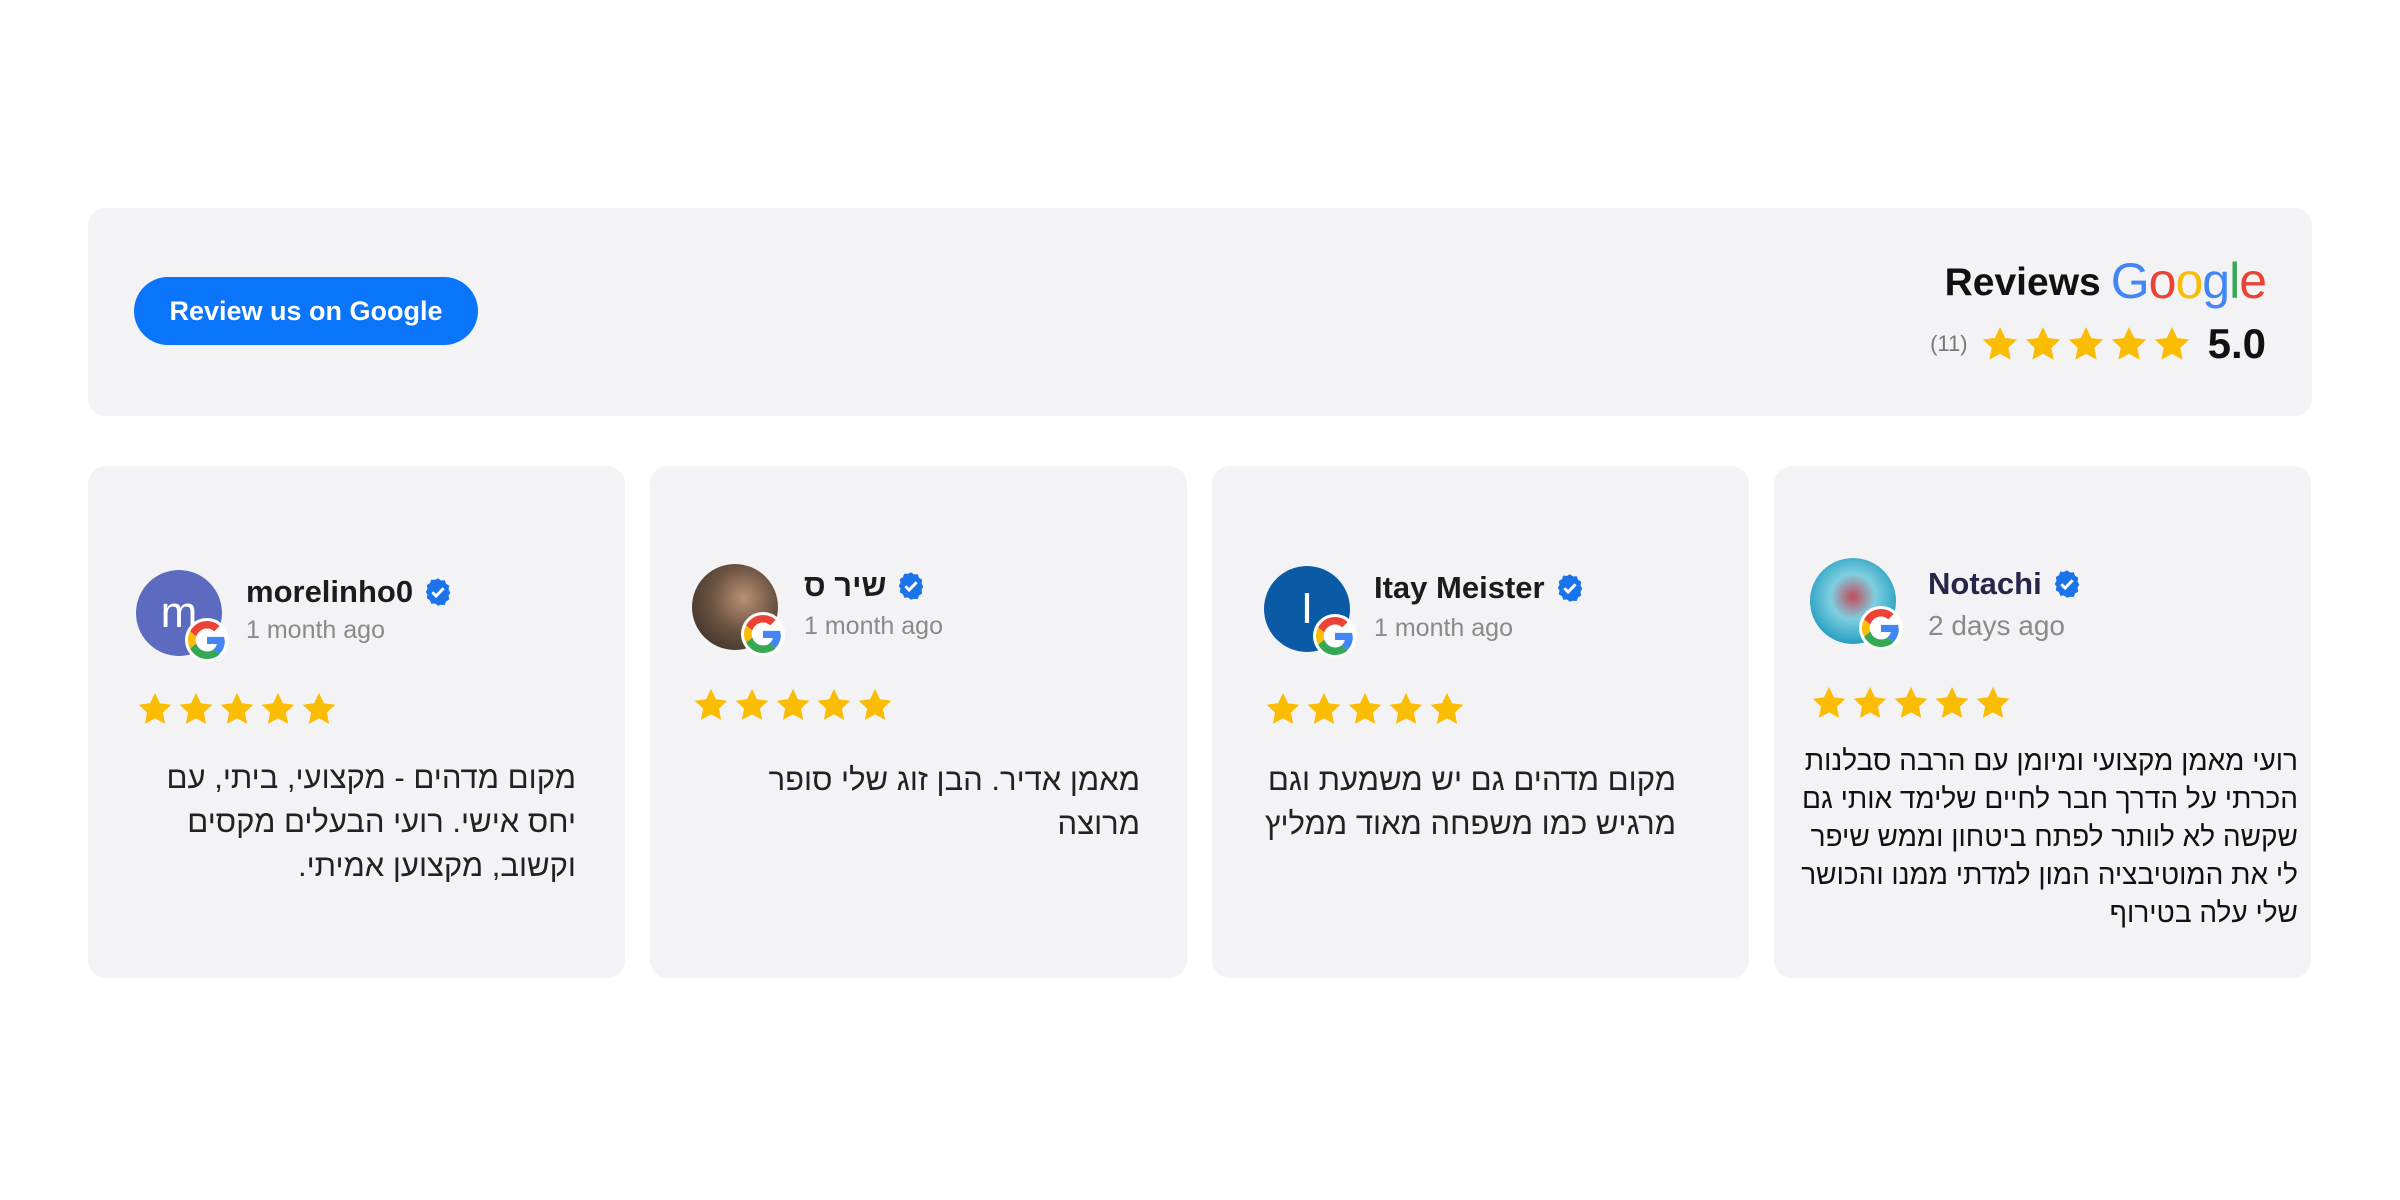  I want to click on reviews-title: Reviews, so click(2022, 282).